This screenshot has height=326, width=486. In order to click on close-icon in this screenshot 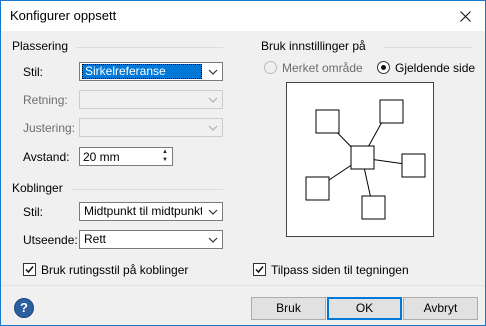, I will do `click(465, 16)`.